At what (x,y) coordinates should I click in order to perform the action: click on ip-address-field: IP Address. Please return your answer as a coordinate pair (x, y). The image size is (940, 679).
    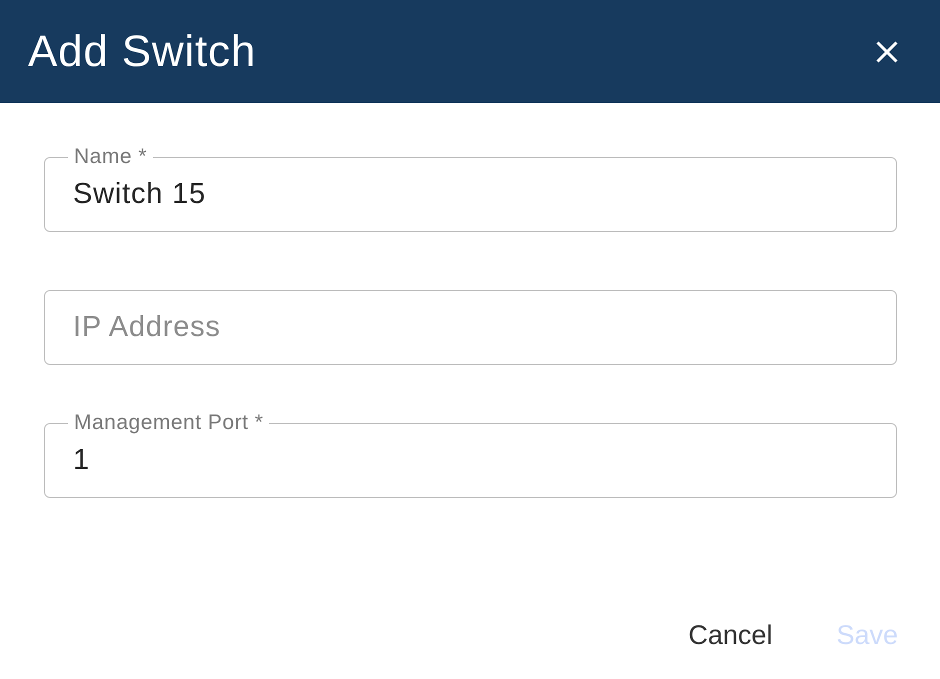
    Looking at the image, I should click on (470, 327).